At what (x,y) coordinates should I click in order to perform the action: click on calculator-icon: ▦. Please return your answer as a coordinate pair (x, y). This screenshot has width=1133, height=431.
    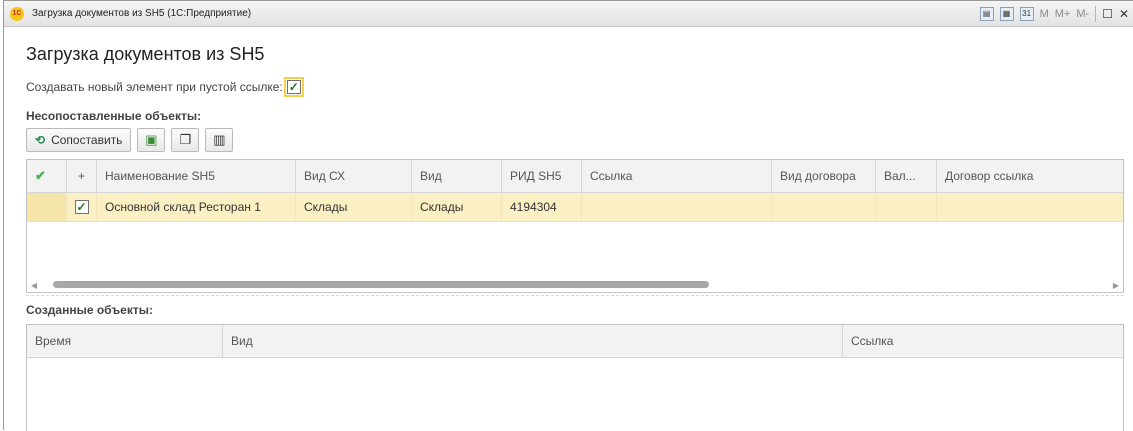
    Looking at the image, I should click on (1006, 13).